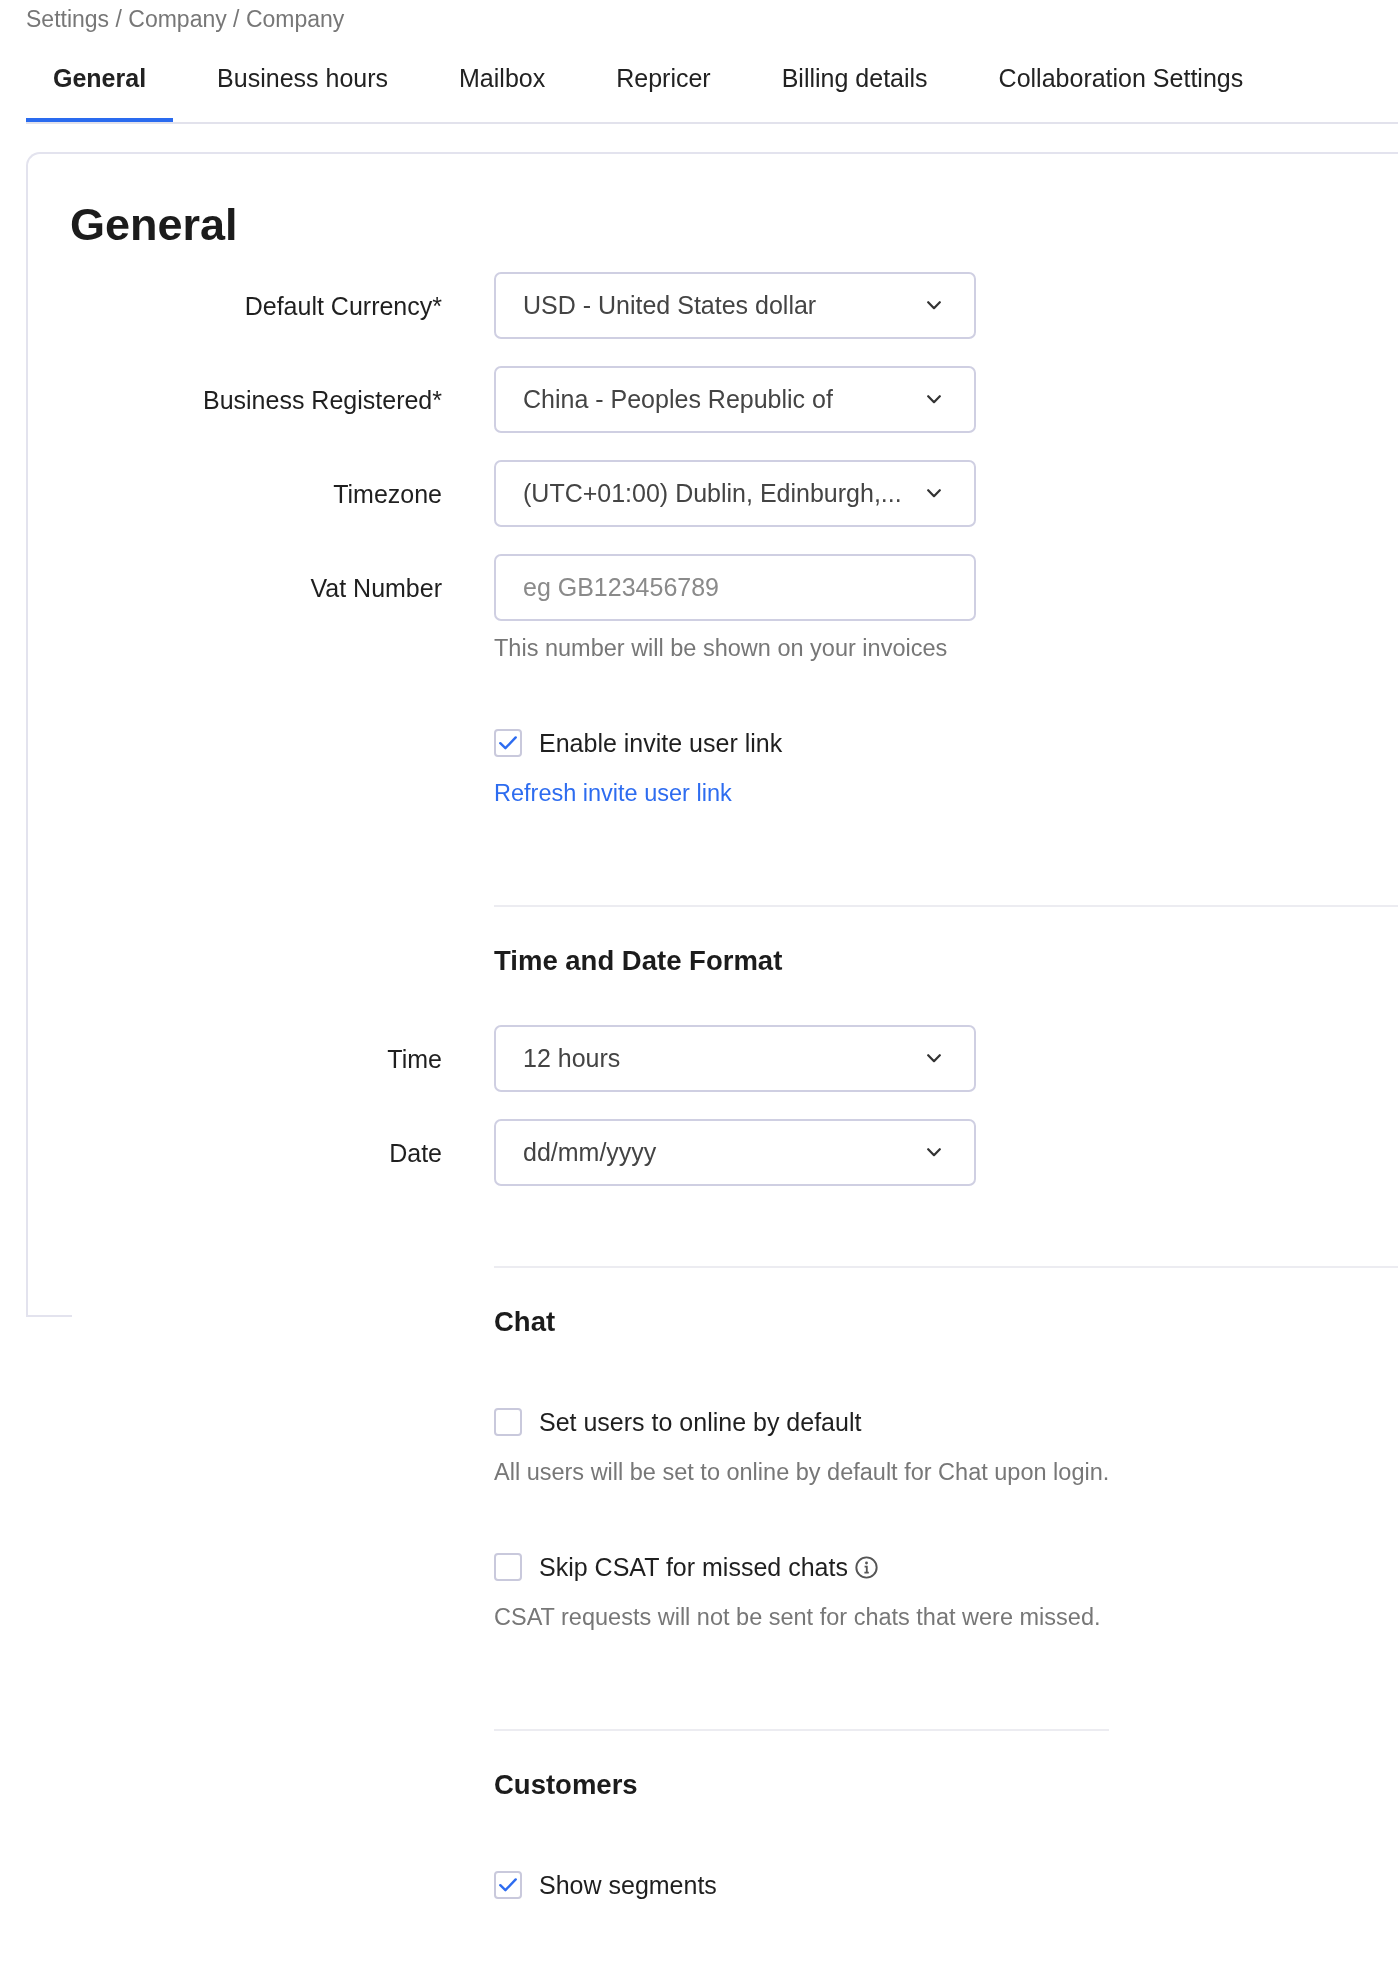  I want to click on field-label: Default Currency*, so click(342, 305).